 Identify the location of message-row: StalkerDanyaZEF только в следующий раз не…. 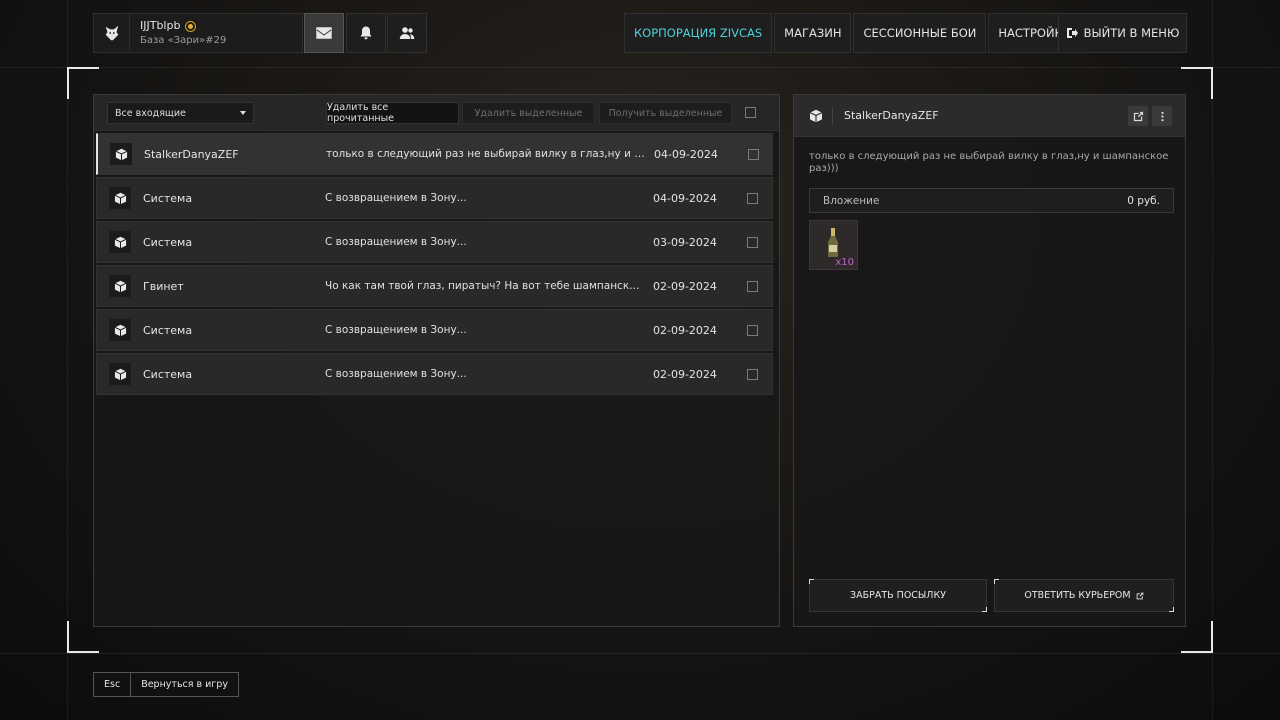
(434, 154).